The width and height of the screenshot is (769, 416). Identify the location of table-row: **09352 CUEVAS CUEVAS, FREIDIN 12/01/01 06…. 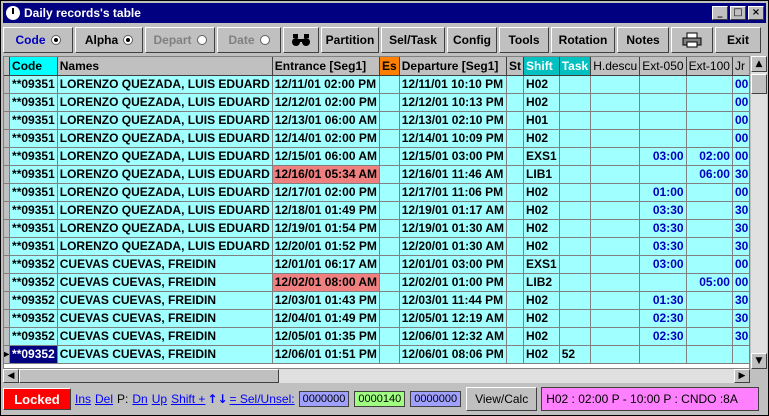
(376, 264).